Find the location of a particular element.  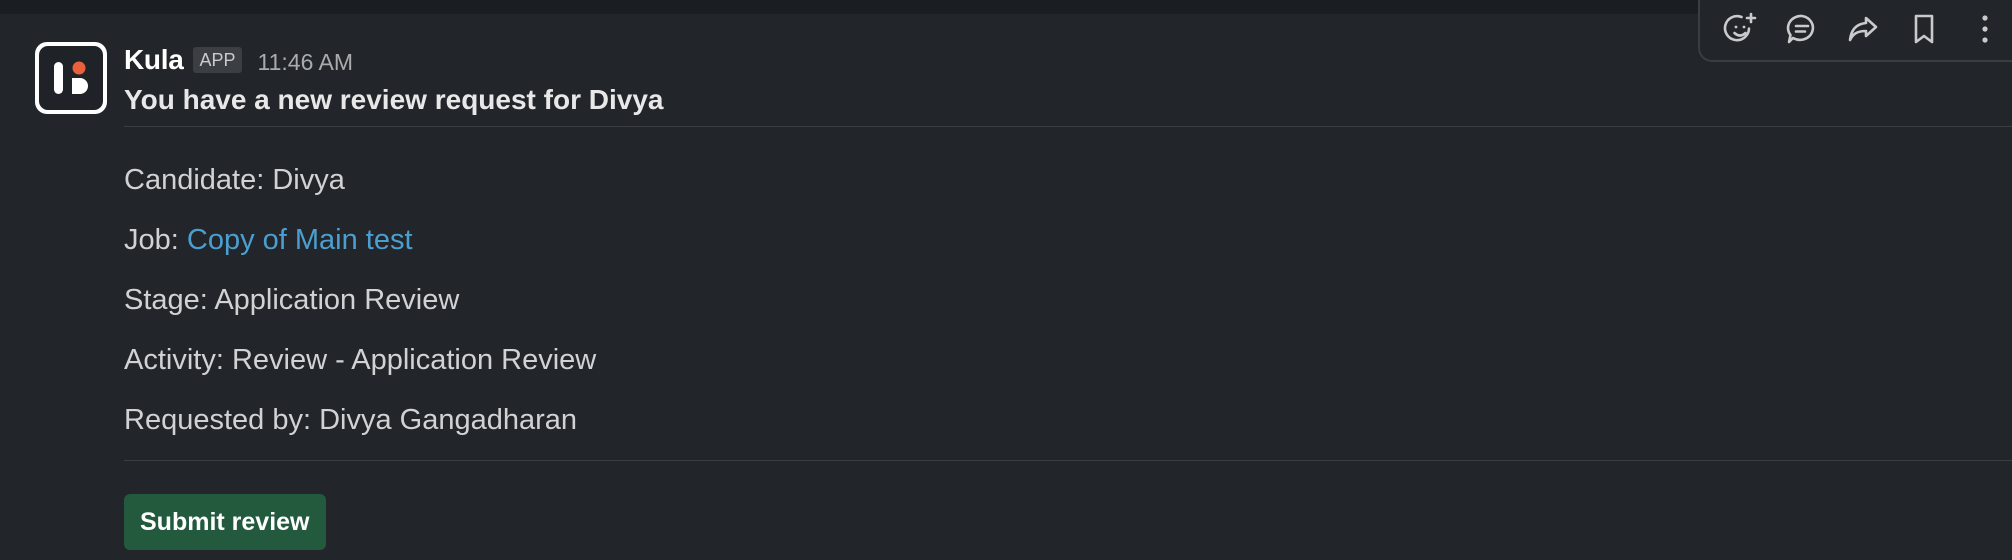

candidate-field: Candidate: Divya is located at coordinates (234, 180).